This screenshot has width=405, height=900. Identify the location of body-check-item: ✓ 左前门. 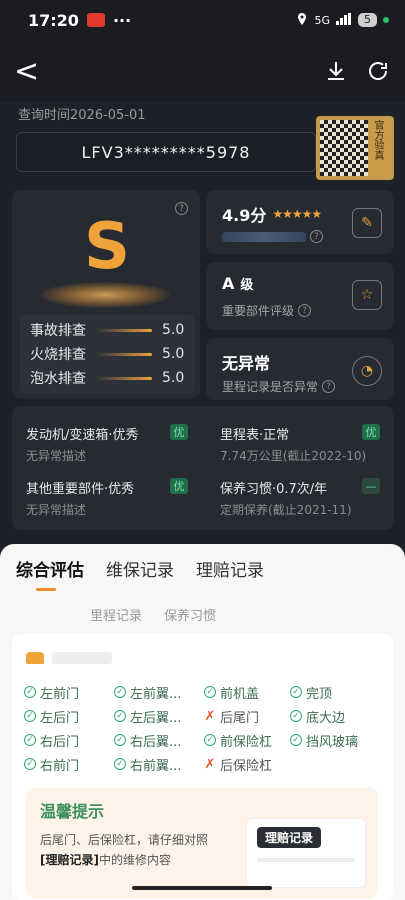
(69, 693).